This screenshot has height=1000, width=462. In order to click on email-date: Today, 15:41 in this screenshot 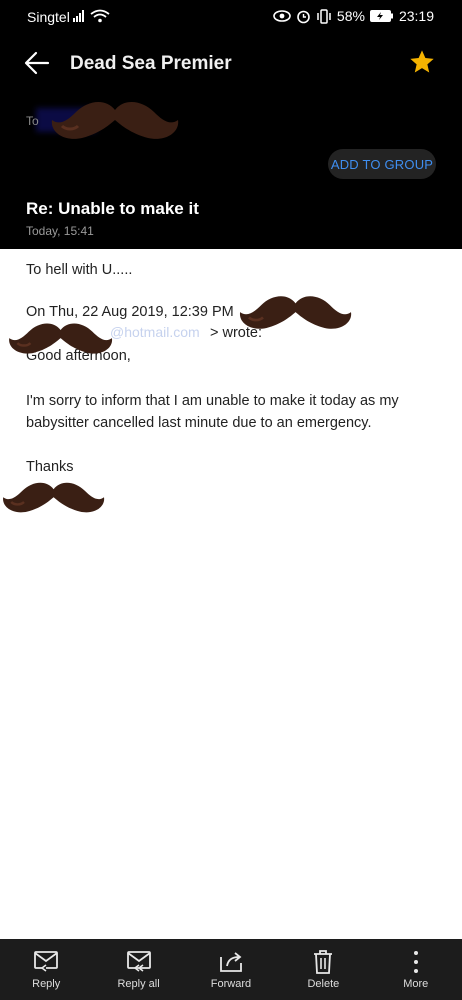, I will do `click(60, 231)`.